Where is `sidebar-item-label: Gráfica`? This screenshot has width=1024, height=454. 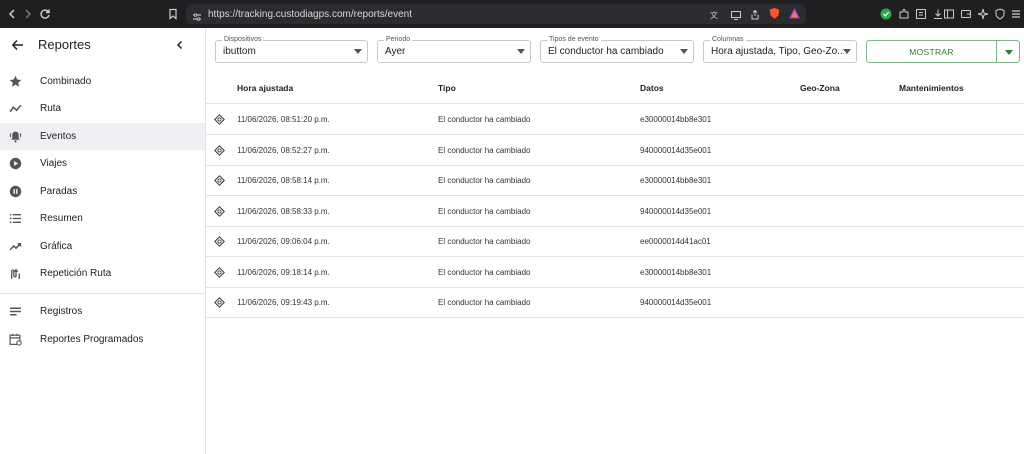
sidebar-item-label: Gráfica is located at coordinates (56, 246).